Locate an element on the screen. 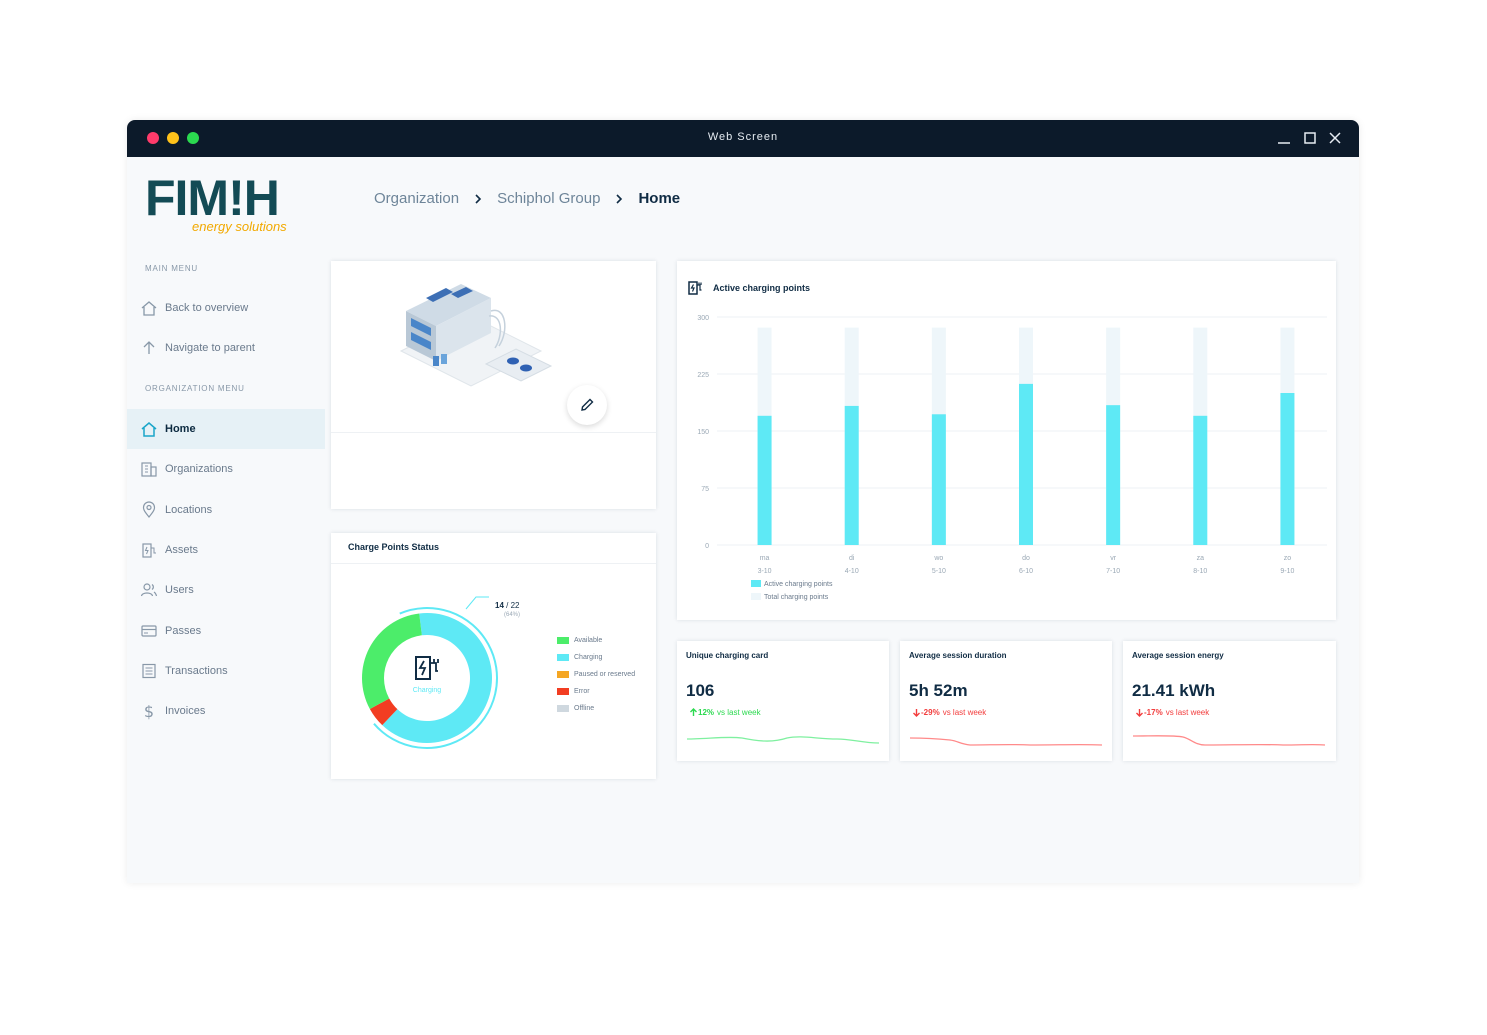 This screenshot has height=1035, width=1487. legend-item-paused: Paused or reserved is located at coordinates (596, 674).